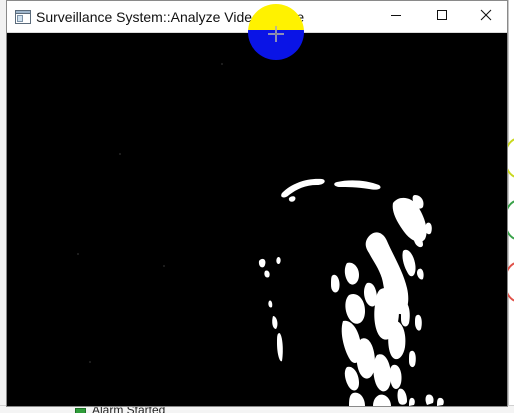 The image size is (514, 413). I want to click on close-button, so click(485, 16).